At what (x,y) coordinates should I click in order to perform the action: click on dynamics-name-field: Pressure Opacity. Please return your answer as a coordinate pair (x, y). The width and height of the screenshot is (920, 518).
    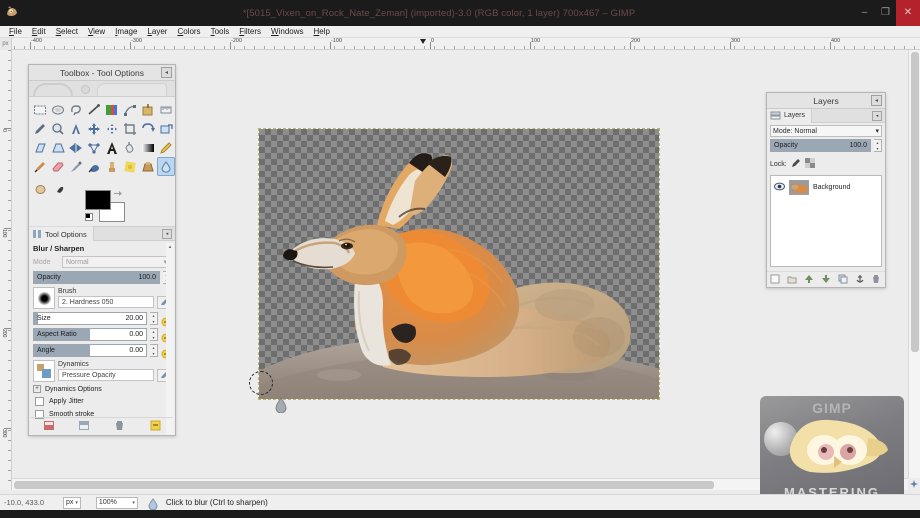
    Looking at the image, I should click on (106, 375).